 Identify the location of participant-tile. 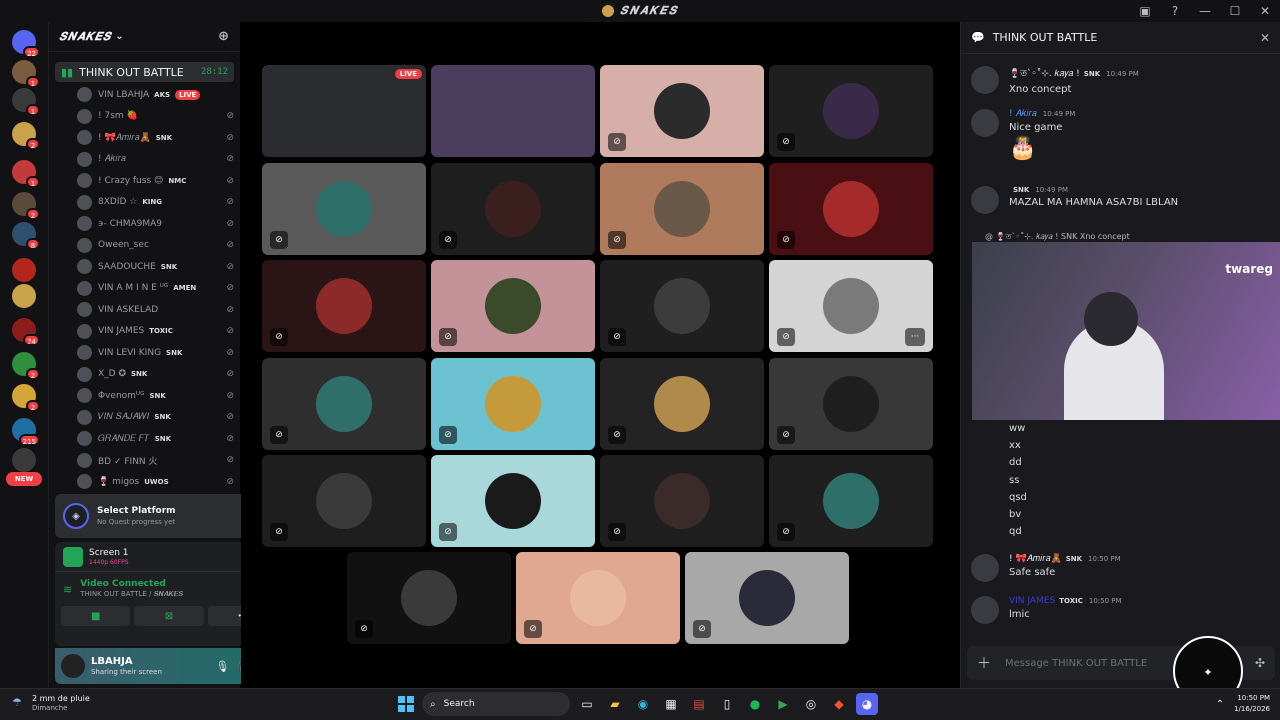
(513, 111).